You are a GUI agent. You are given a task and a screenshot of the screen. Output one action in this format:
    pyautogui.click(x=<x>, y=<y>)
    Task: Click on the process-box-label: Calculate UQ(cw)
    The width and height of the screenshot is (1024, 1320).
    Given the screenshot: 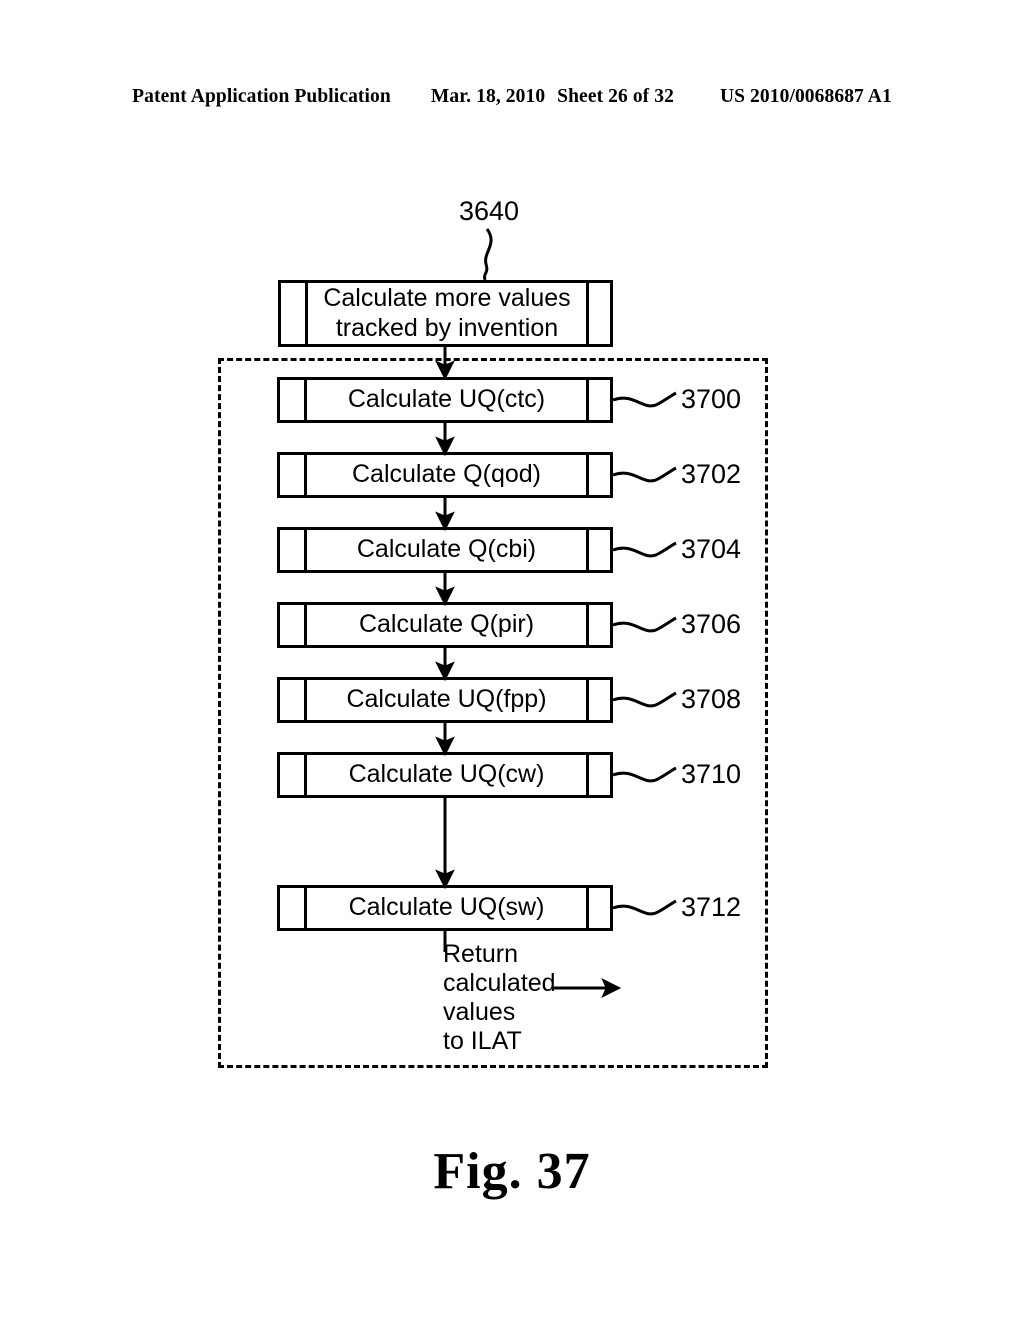 What is the action you would take?
    pyautogui.click(x=446, y=774)
    